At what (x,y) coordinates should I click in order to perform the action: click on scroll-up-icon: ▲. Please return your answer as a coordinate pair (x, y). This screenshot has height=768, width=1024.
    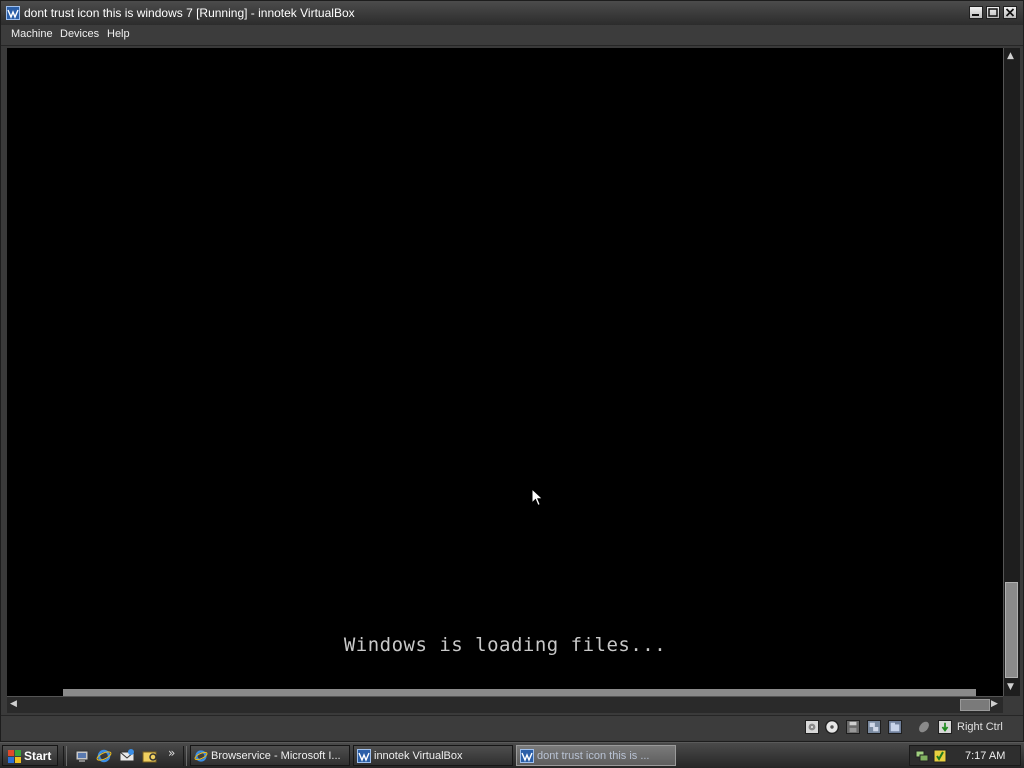
    Looking at the image, I should click on (1010, 56).